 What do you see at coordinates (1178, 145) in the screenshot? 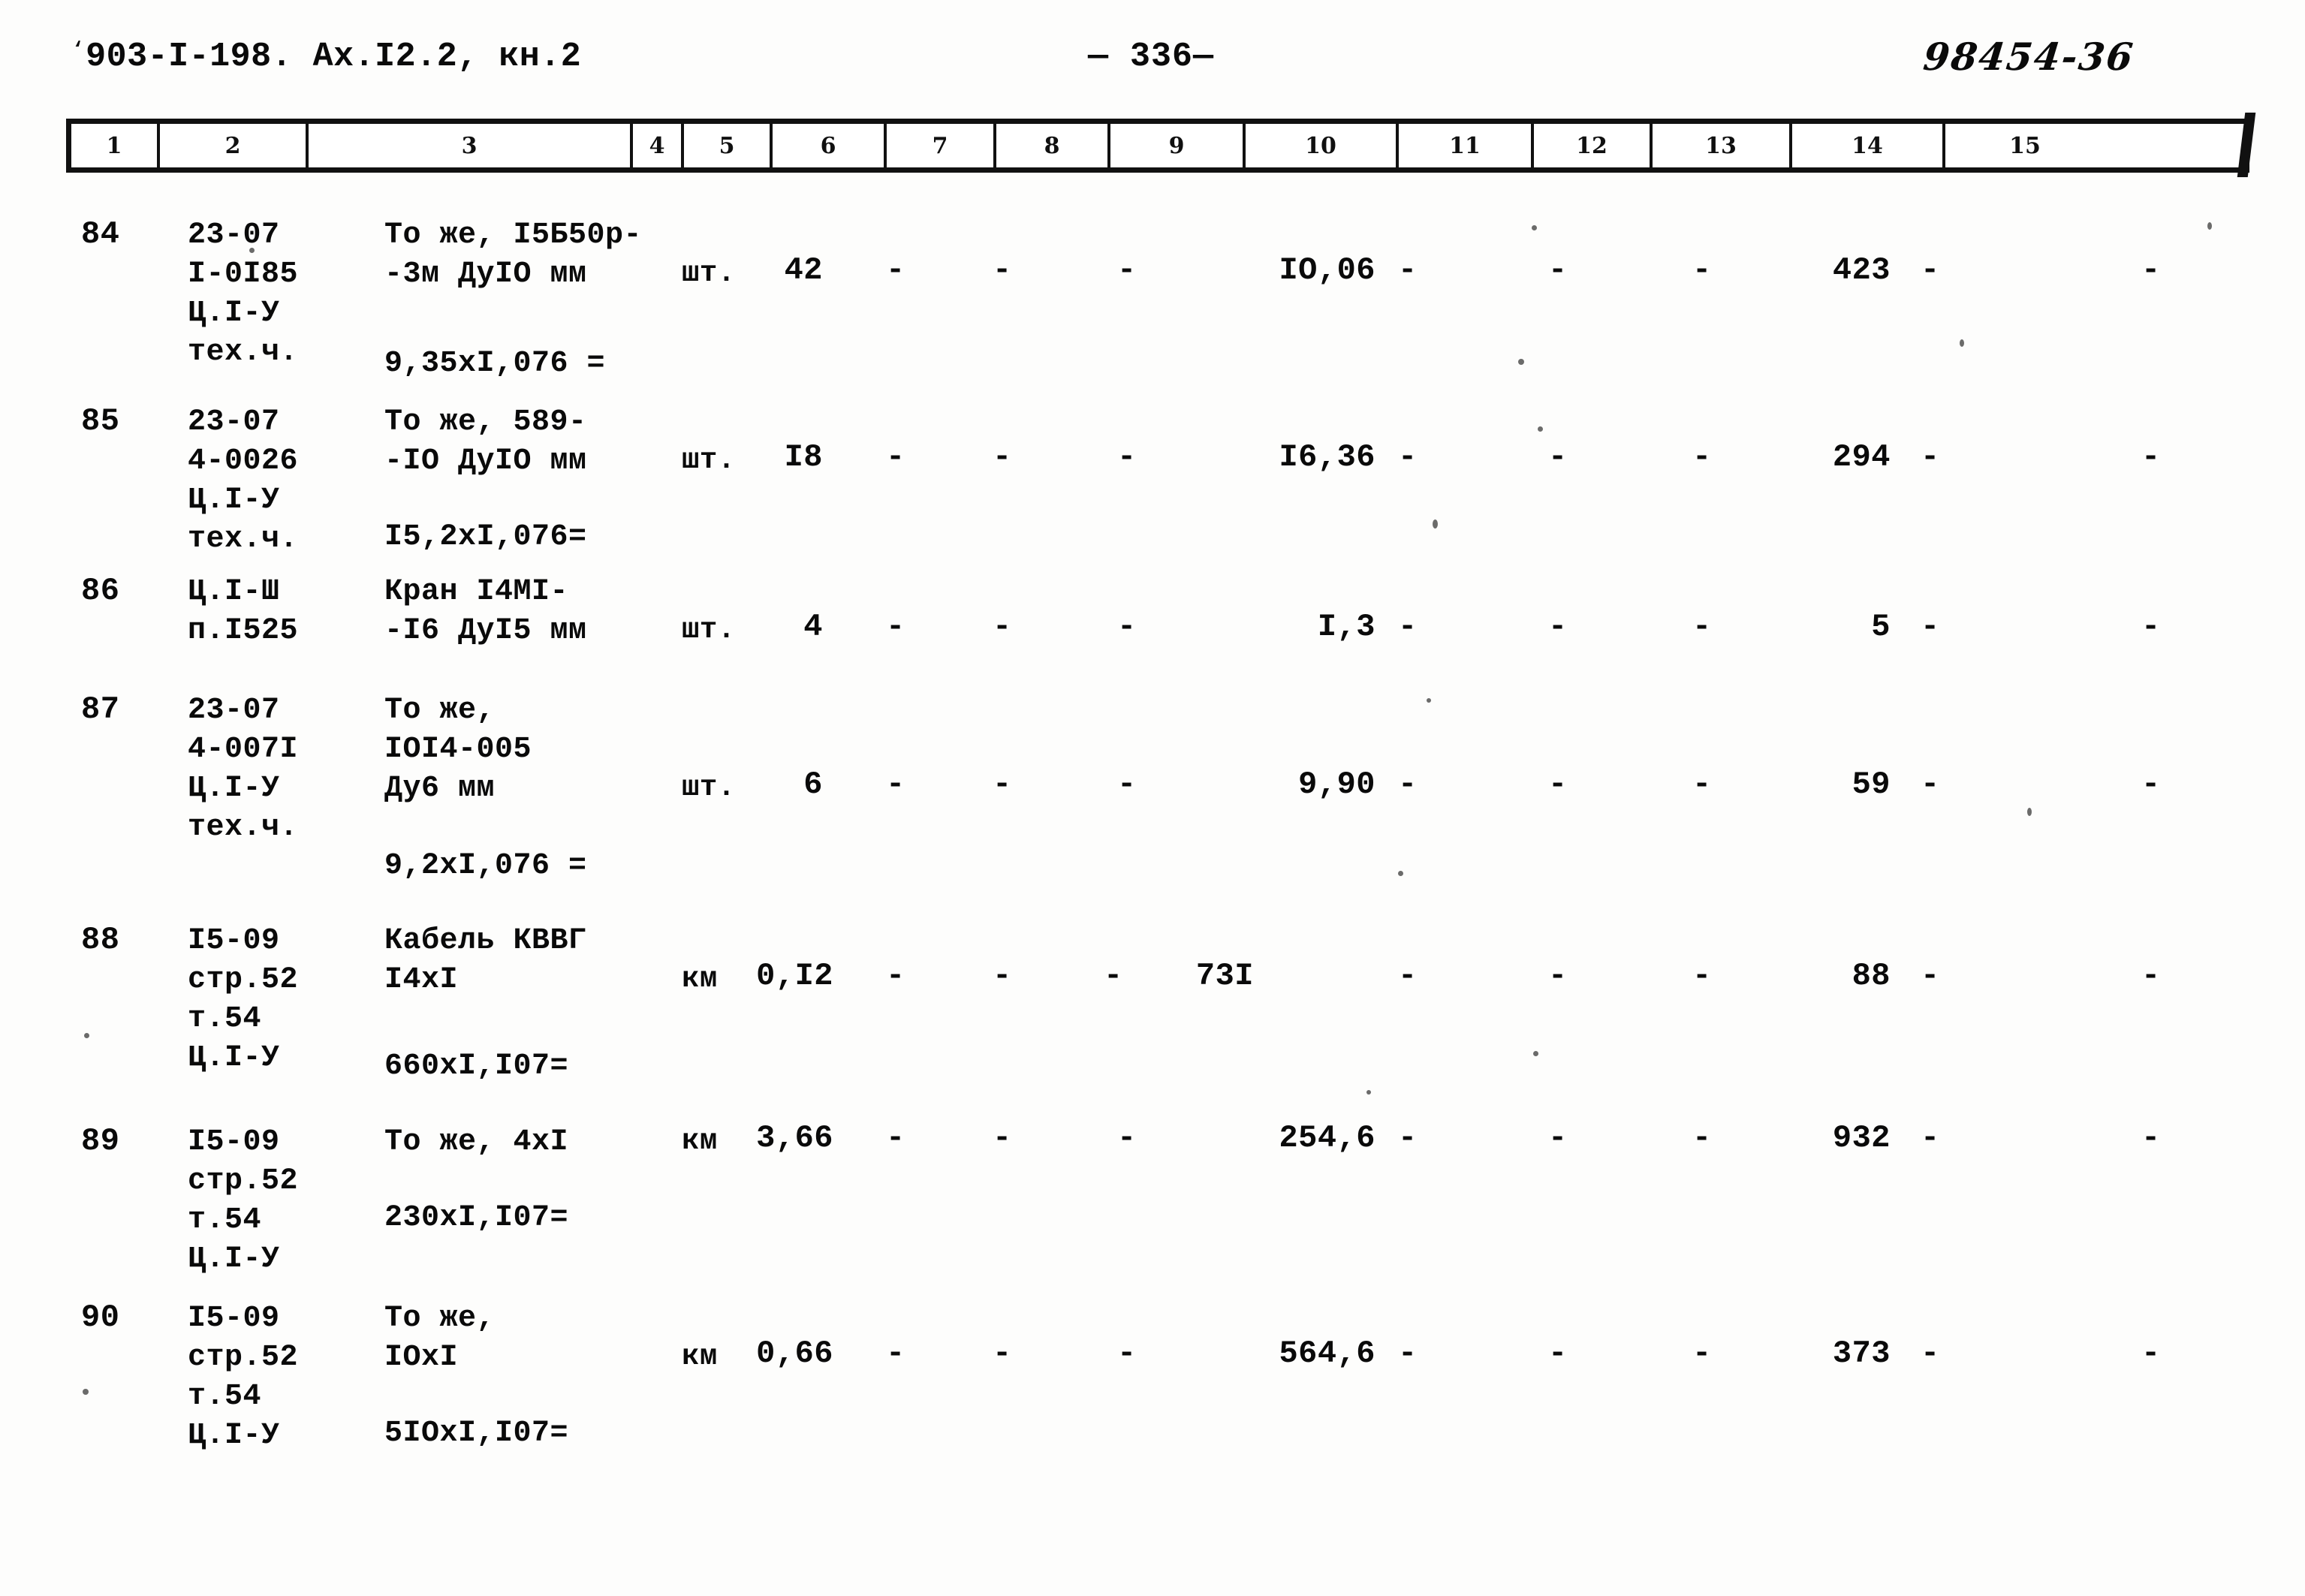
I see `column-header-9: 9` at bounding box center [1178, 145].